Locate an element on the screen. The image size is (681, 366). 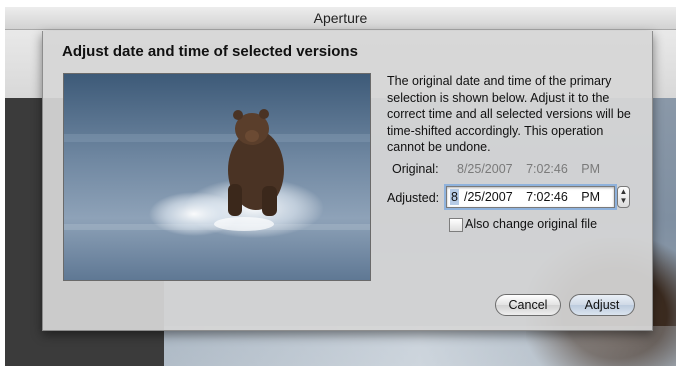
adjusted-date-field: 8 /25/2007 7:02:46 PM is located at coordinates (530, 197).